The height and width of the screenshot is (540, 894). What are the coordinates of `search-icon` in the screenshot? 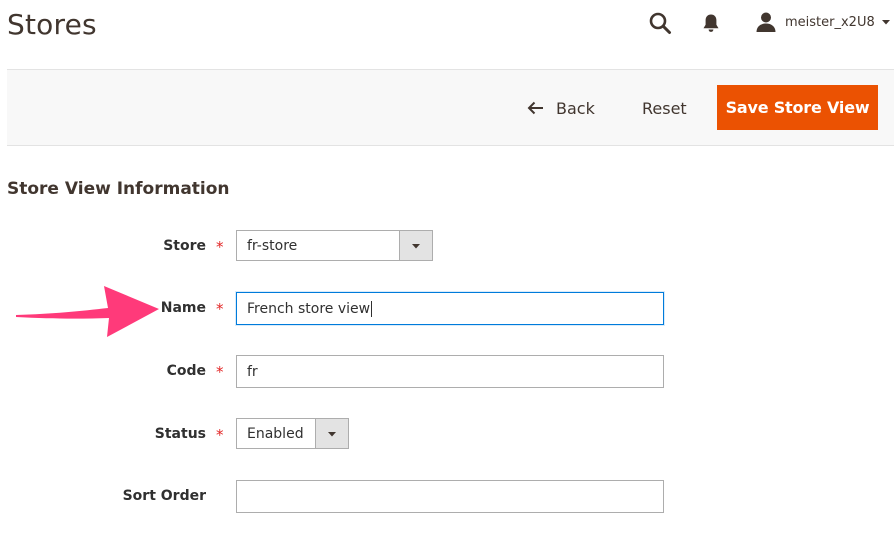 It's located at (660, 23).